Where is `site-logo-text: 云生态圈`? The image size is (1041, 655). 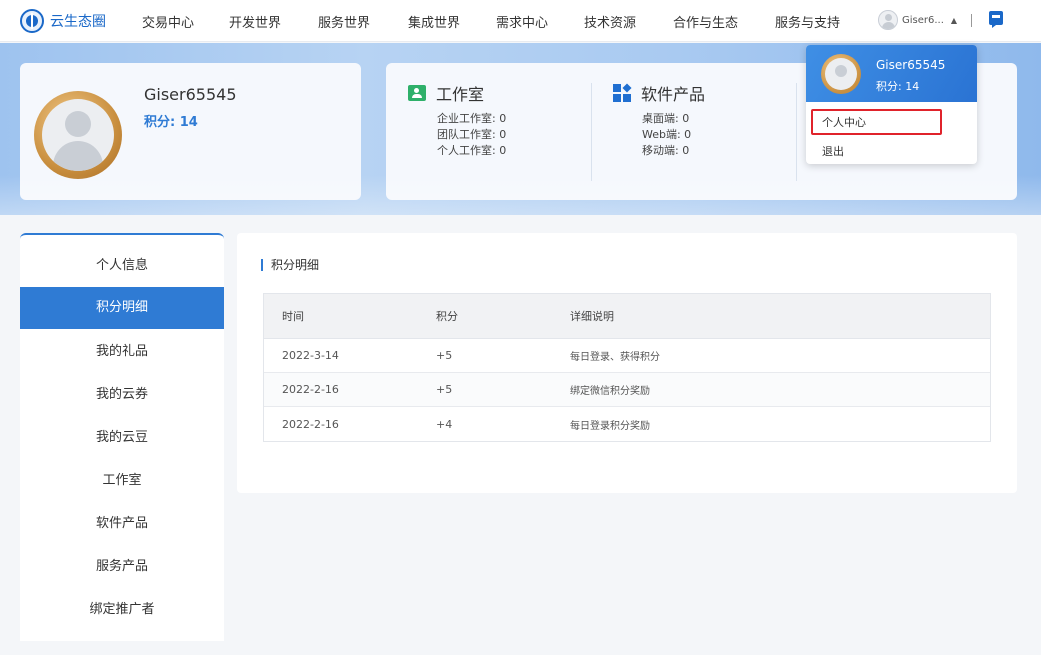 site-logo-text: 云生态圈 is located at coordinates (78, 22).